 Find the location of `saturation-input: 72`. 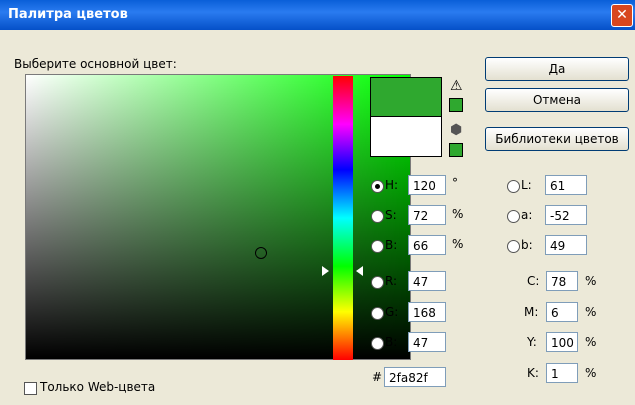

saturation-input: 72 is located at coordinates (427, 215).